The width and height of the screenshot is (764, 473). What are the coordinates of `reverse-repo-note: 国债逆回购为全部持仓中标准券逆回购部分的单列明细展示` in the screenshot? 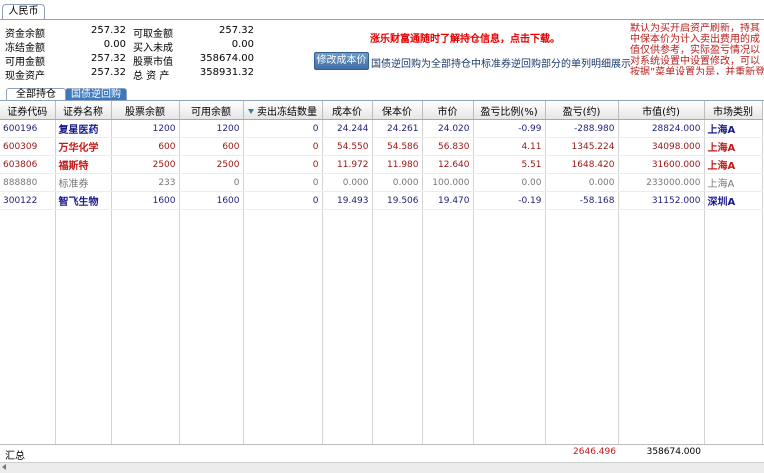 It's located at (501, 64).